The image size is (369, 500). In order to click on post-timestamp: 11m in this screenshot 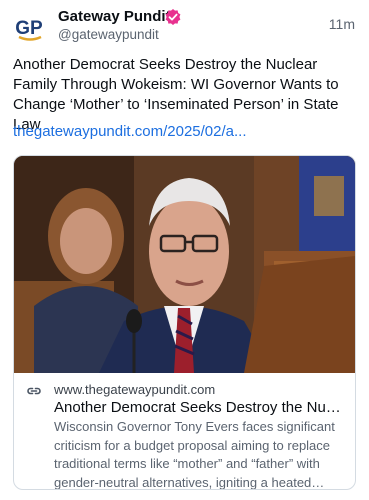, I will do `click(342, 24)`.